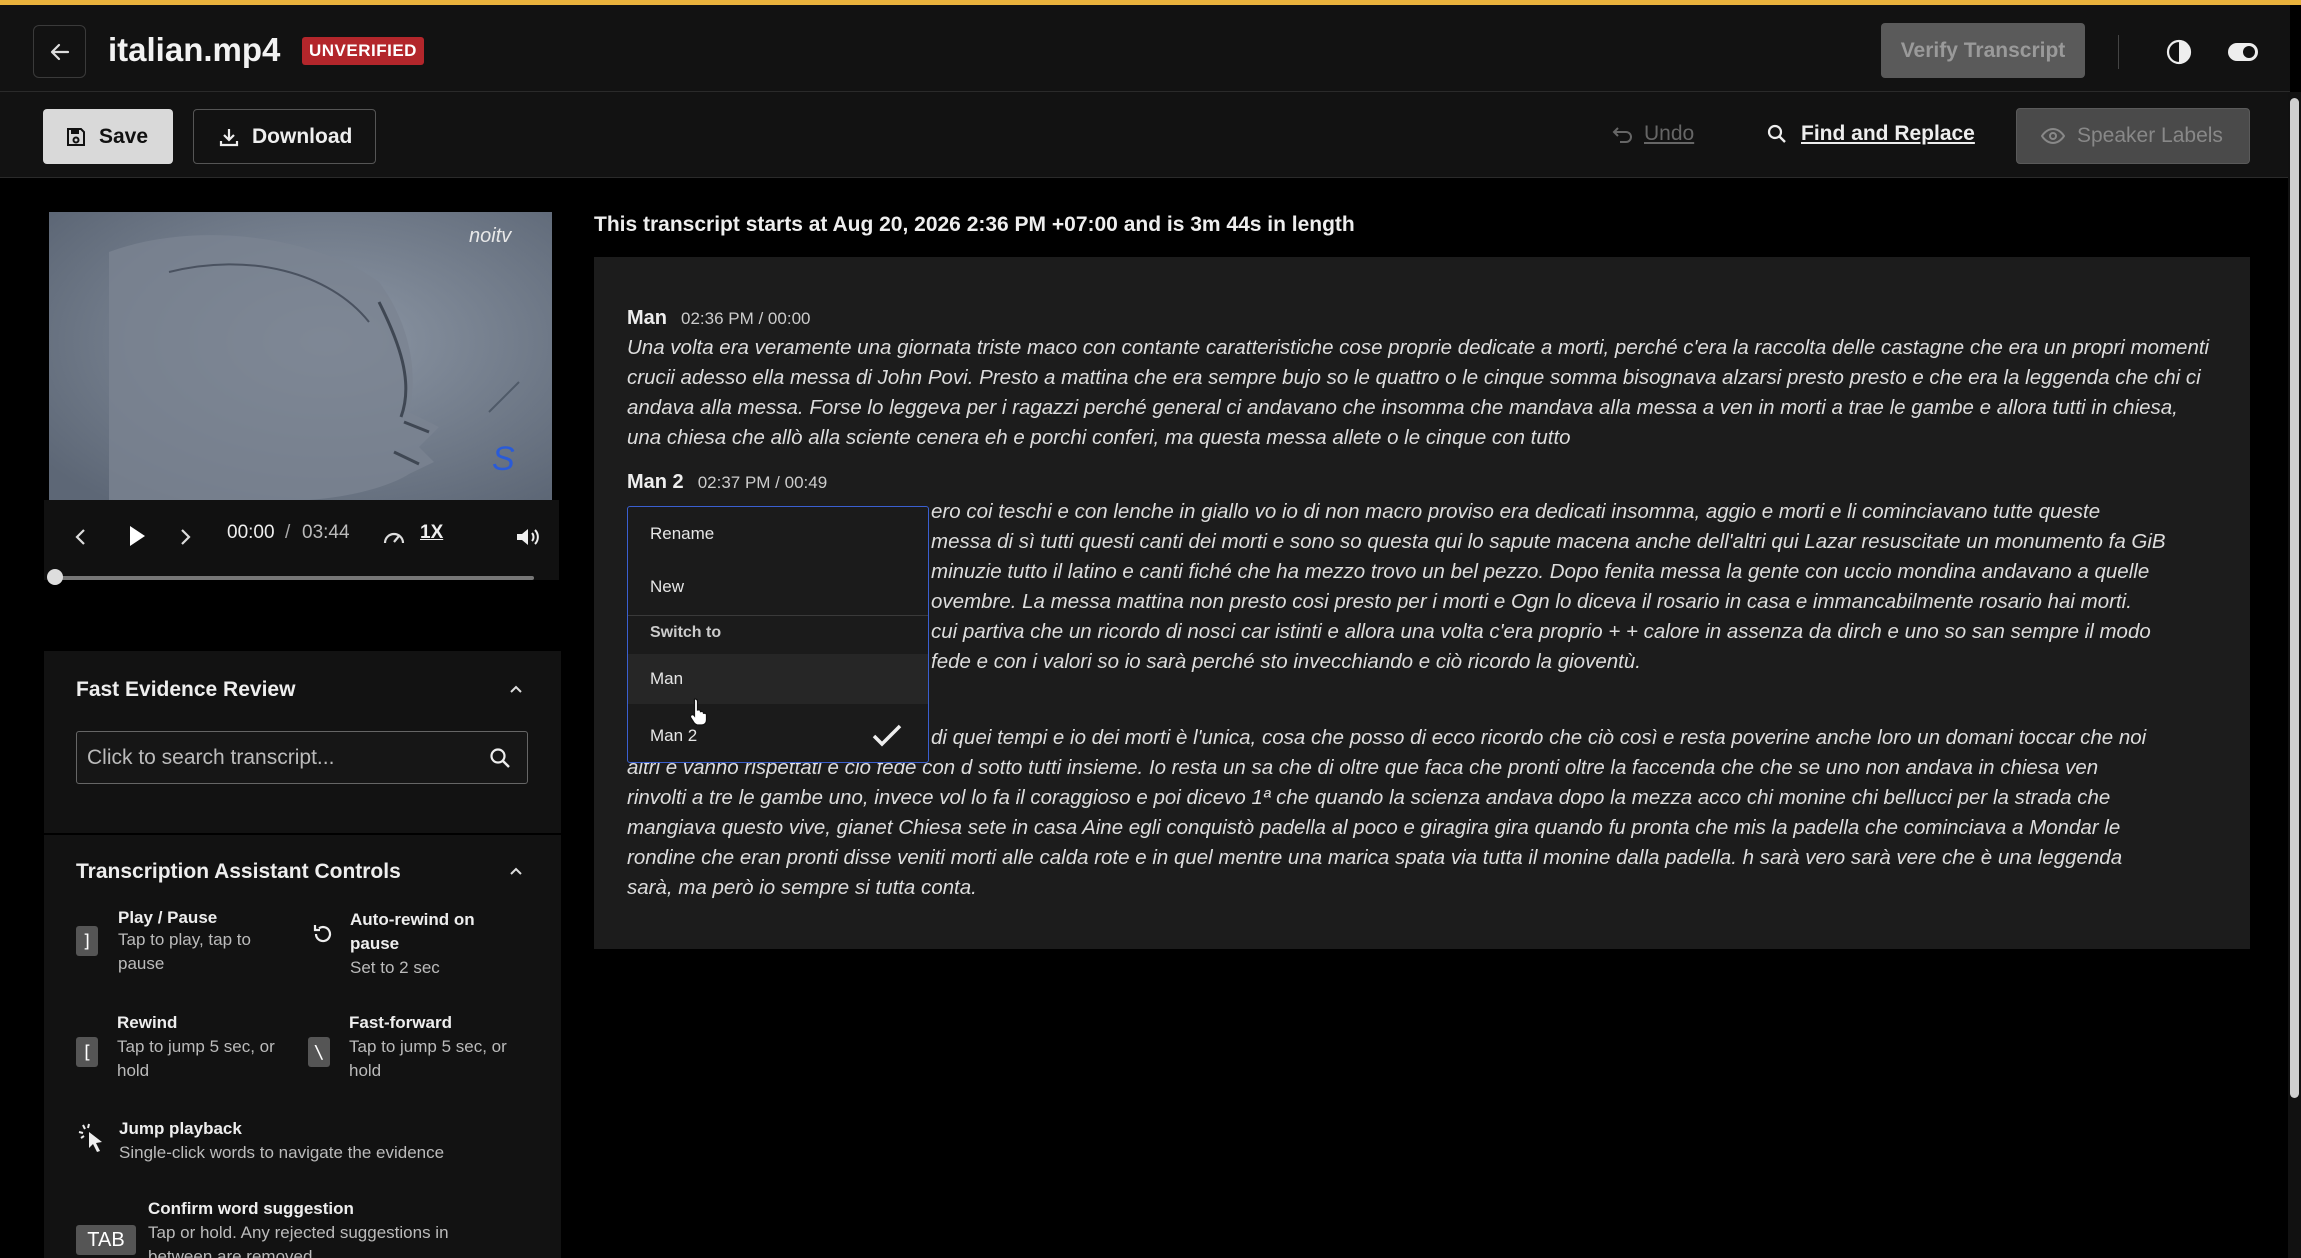  Describe the element at coordinates (251, 532) in the screenshot. I see `current-time: 00:00` at that location.